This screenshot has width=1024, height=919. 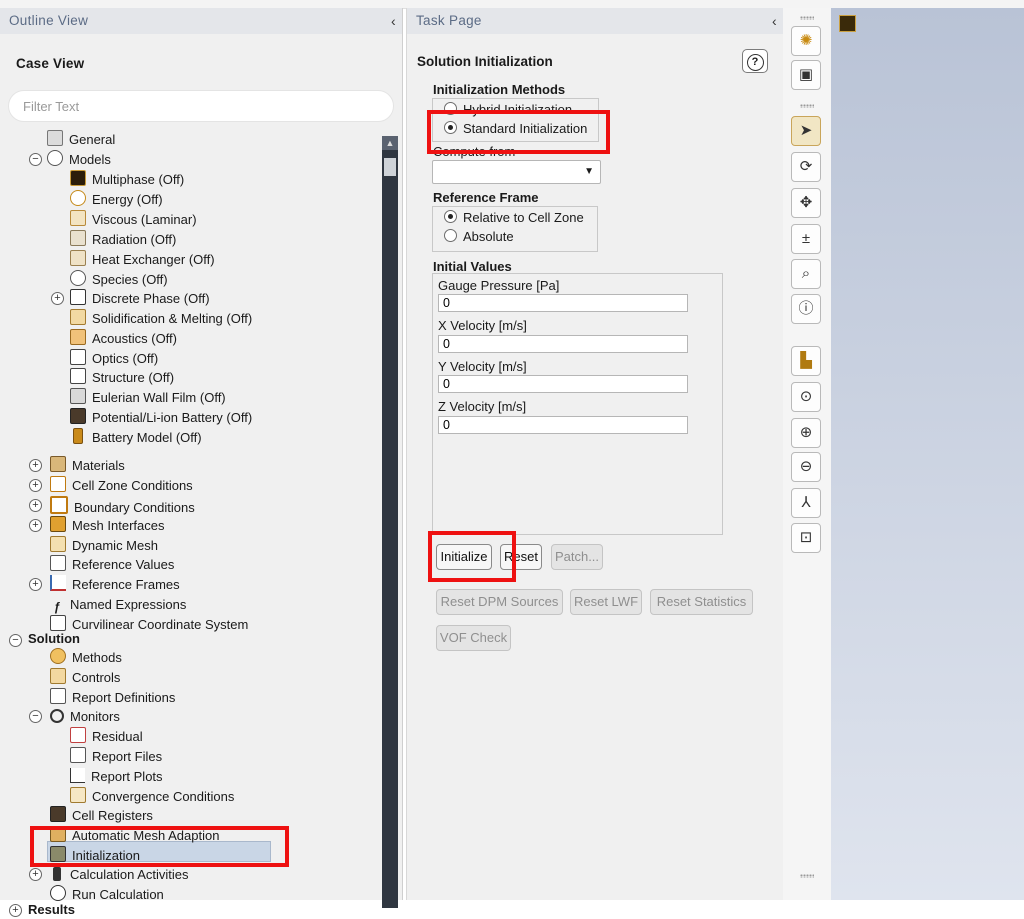 What do you see at coordinates (122, 506) in the screenshot?
I see `tree-item-boundary-conditions: Boundary Conditions` at bounding box center [122, 506].